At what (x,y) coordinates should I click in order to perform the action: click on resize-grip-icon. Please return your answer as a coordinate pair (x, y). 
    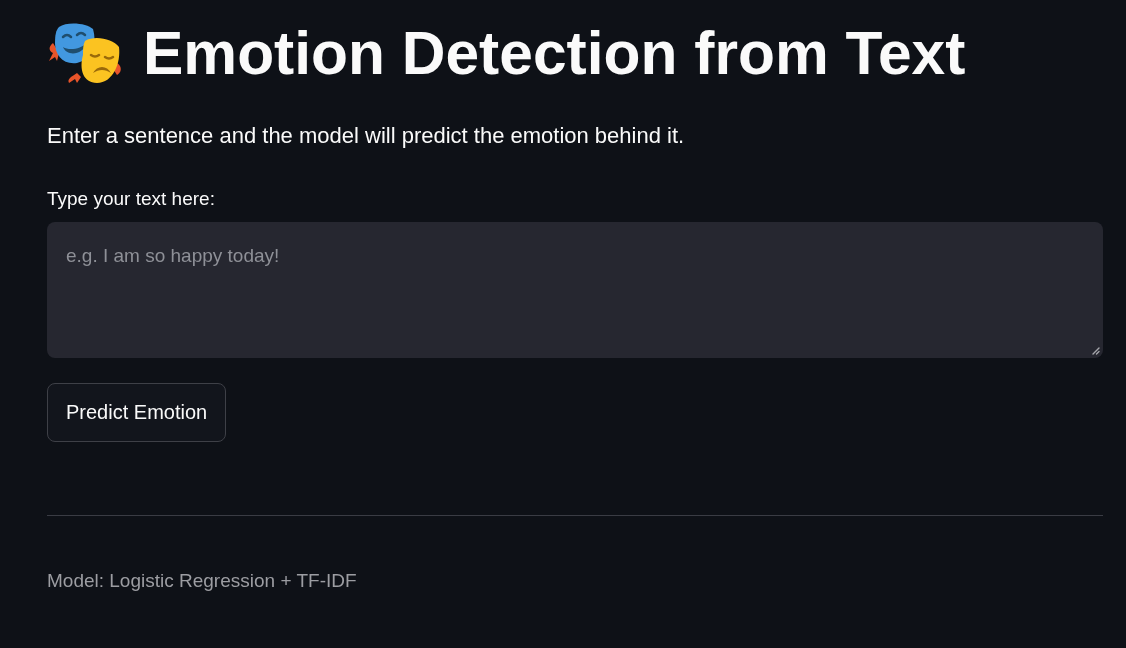
    Looking at the image, I should click on (1096, 351).